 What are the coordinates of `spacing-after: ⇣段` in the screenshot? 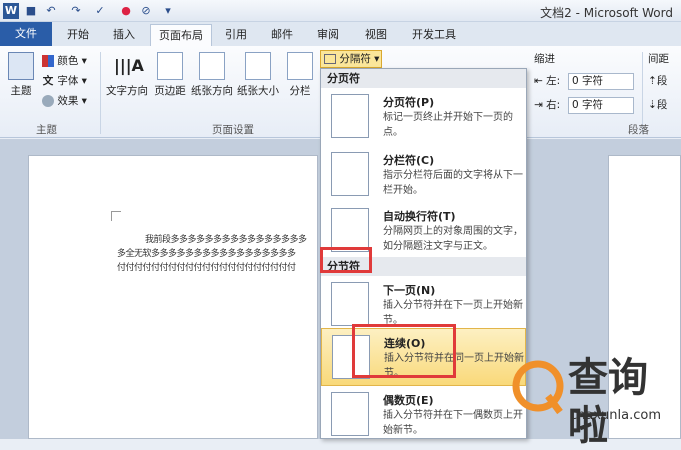 It's located at (657, 105).